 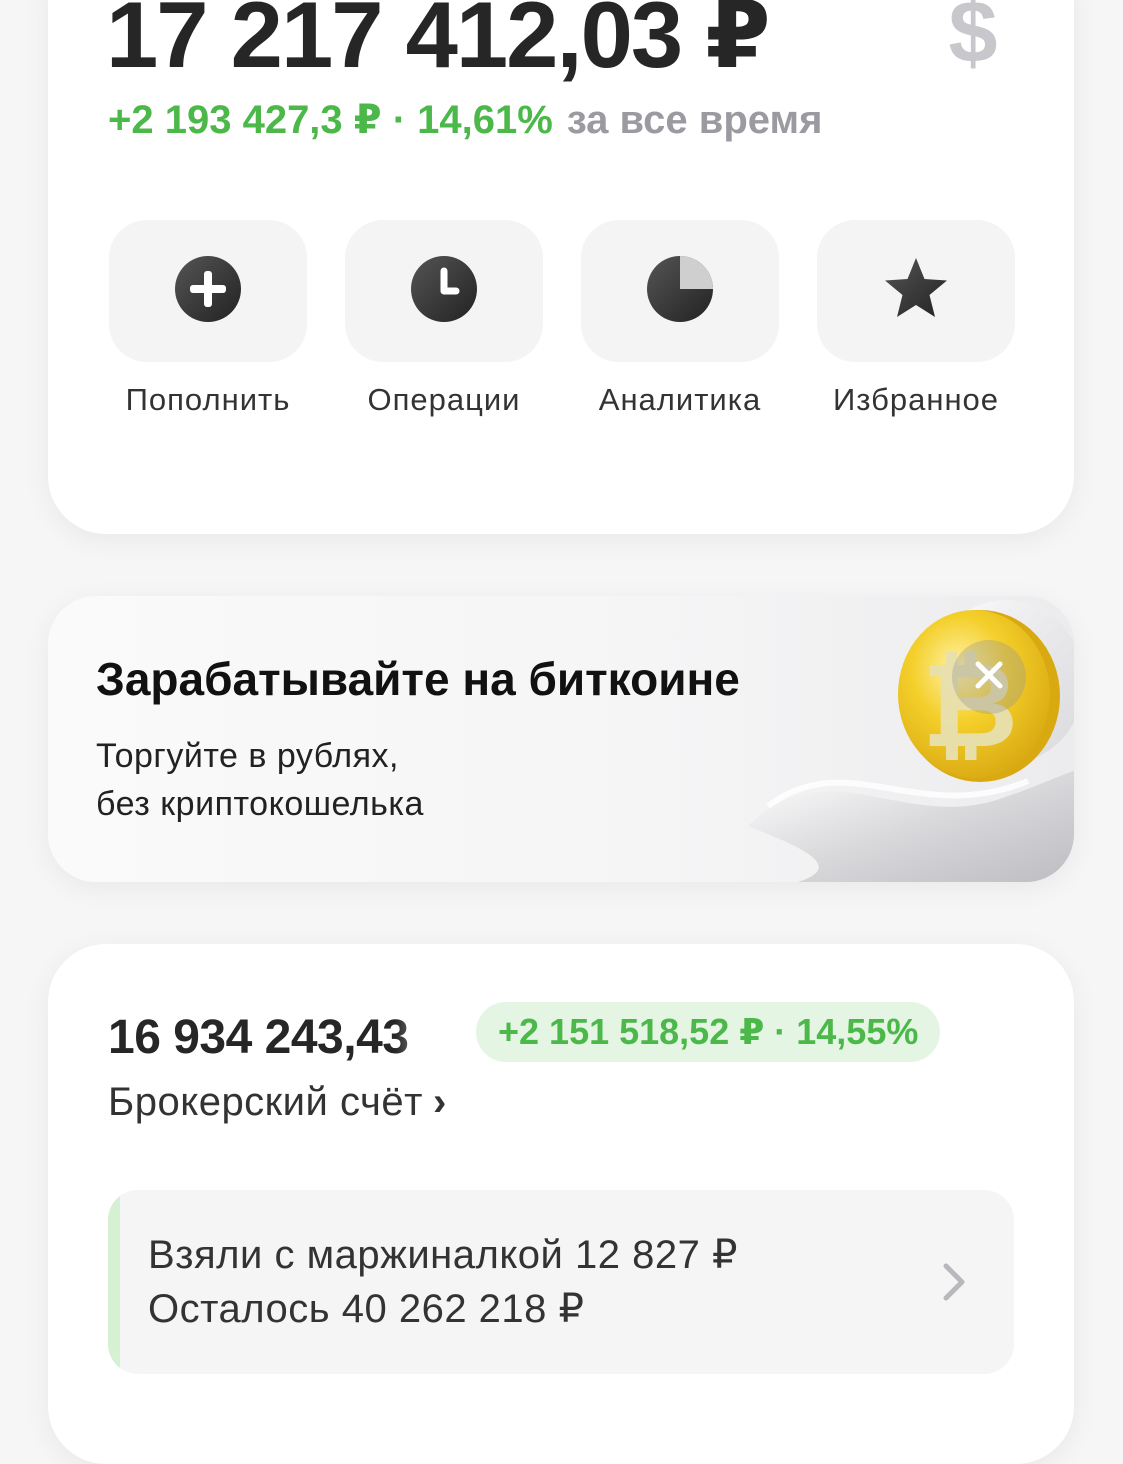 What do you see at coordinates (916, 399) in the screenshot?
I see `action-label: Избранное` at bounding box center [916, 399].